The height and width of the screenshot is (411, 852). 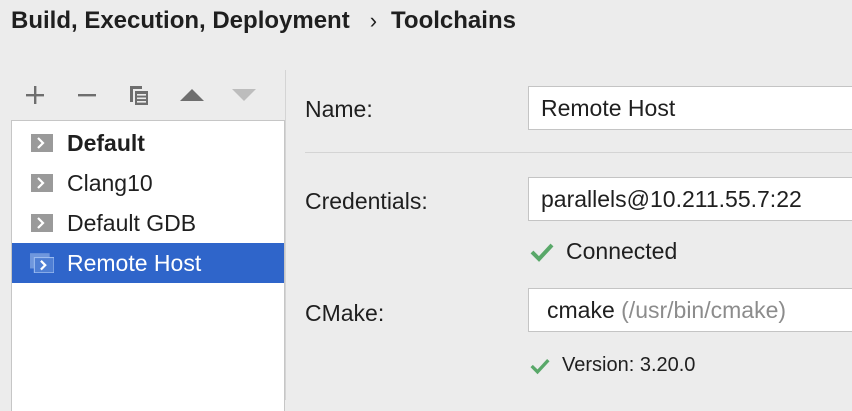 I want to click on cmake-version-status: Version: 3.20.0, so click(x=612, y=365).